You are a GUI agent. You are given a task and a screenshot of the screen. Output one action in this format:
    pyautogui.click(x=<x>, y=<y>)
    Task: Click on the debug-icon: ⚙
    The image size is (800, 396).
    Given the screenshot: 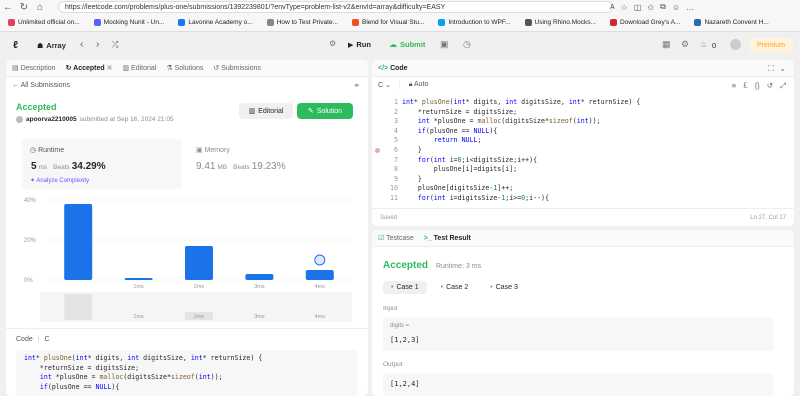 What is the action you would take?
    pyautogui.click(x=332, y=43)
    